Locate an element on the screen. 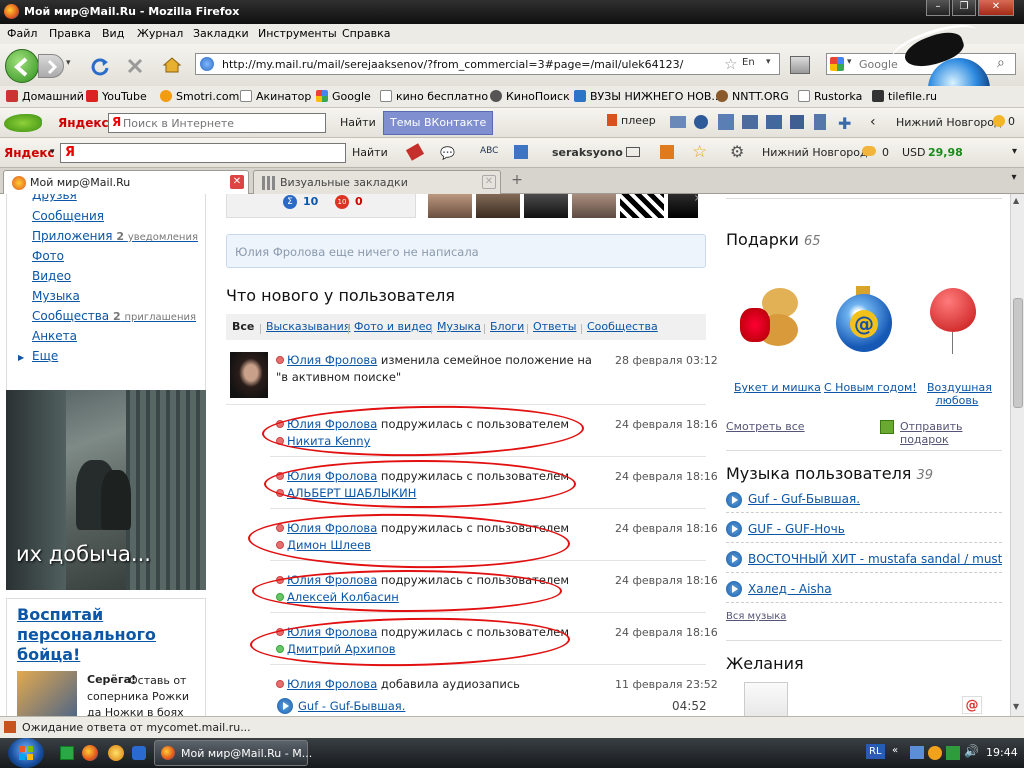  chevron-left-icon: ‹ is located at coordinates (873, 122).